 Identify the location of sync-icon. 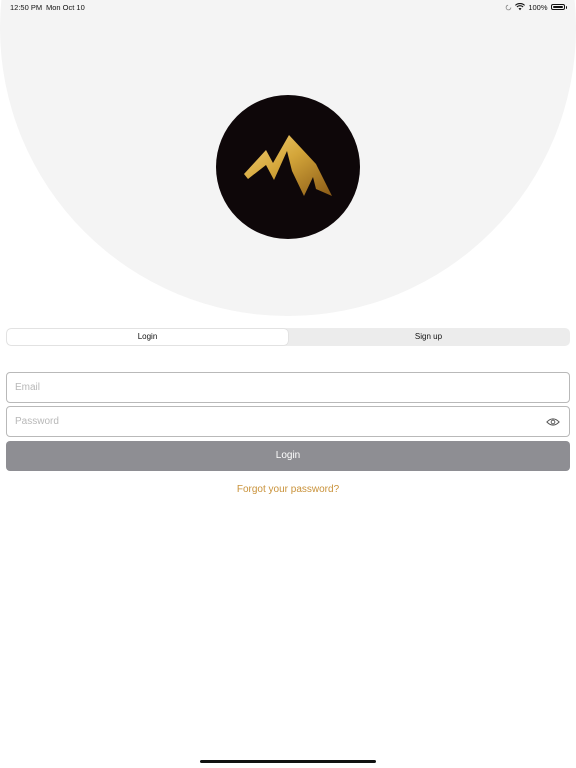
(509, 7).